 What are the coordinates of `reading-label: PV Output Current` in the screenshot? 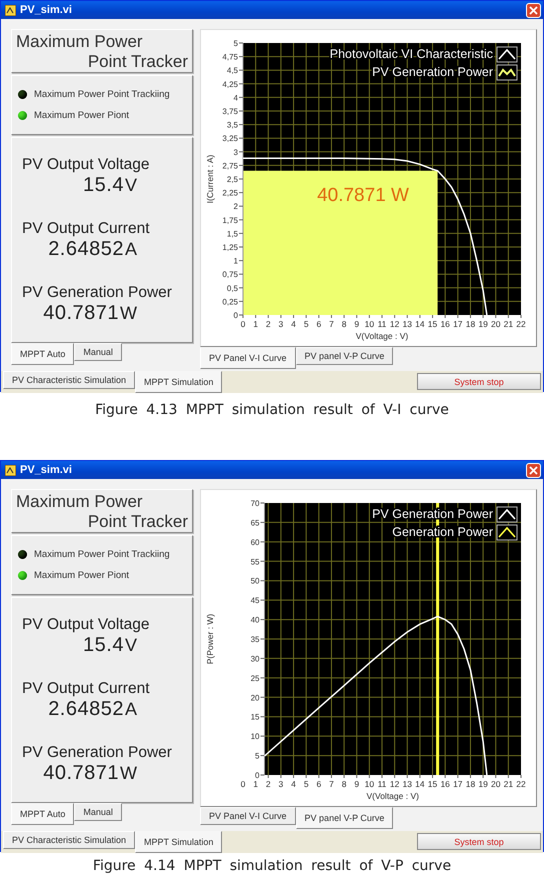 It's located at (86, 229).